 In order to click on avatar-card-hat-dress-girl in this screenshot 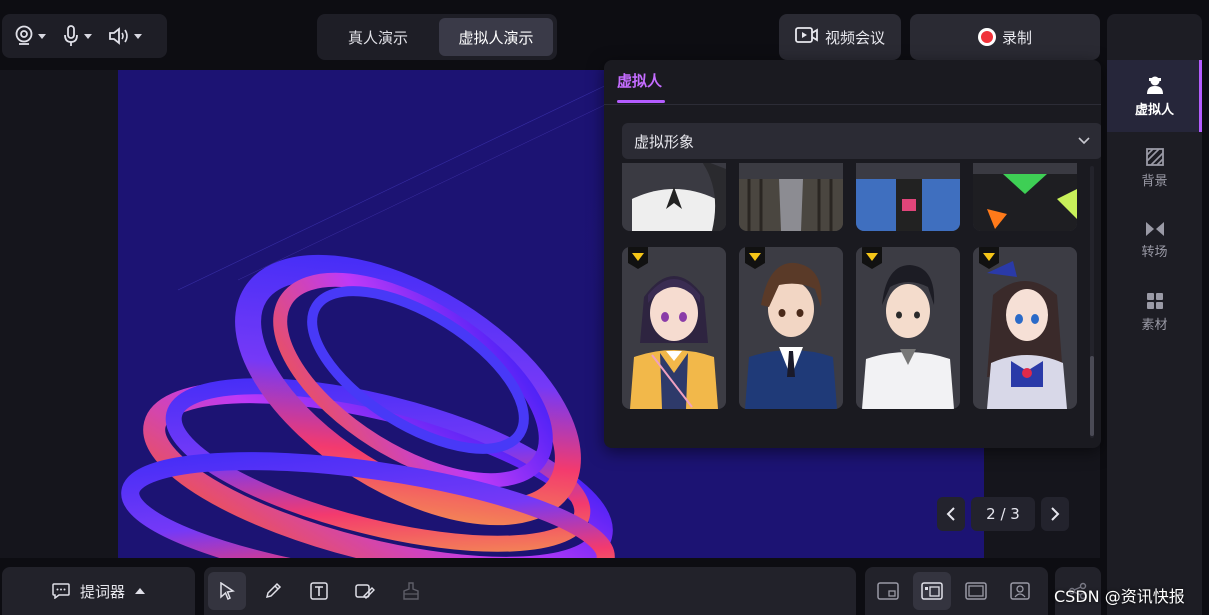, I will do `click(1025, 328)`.